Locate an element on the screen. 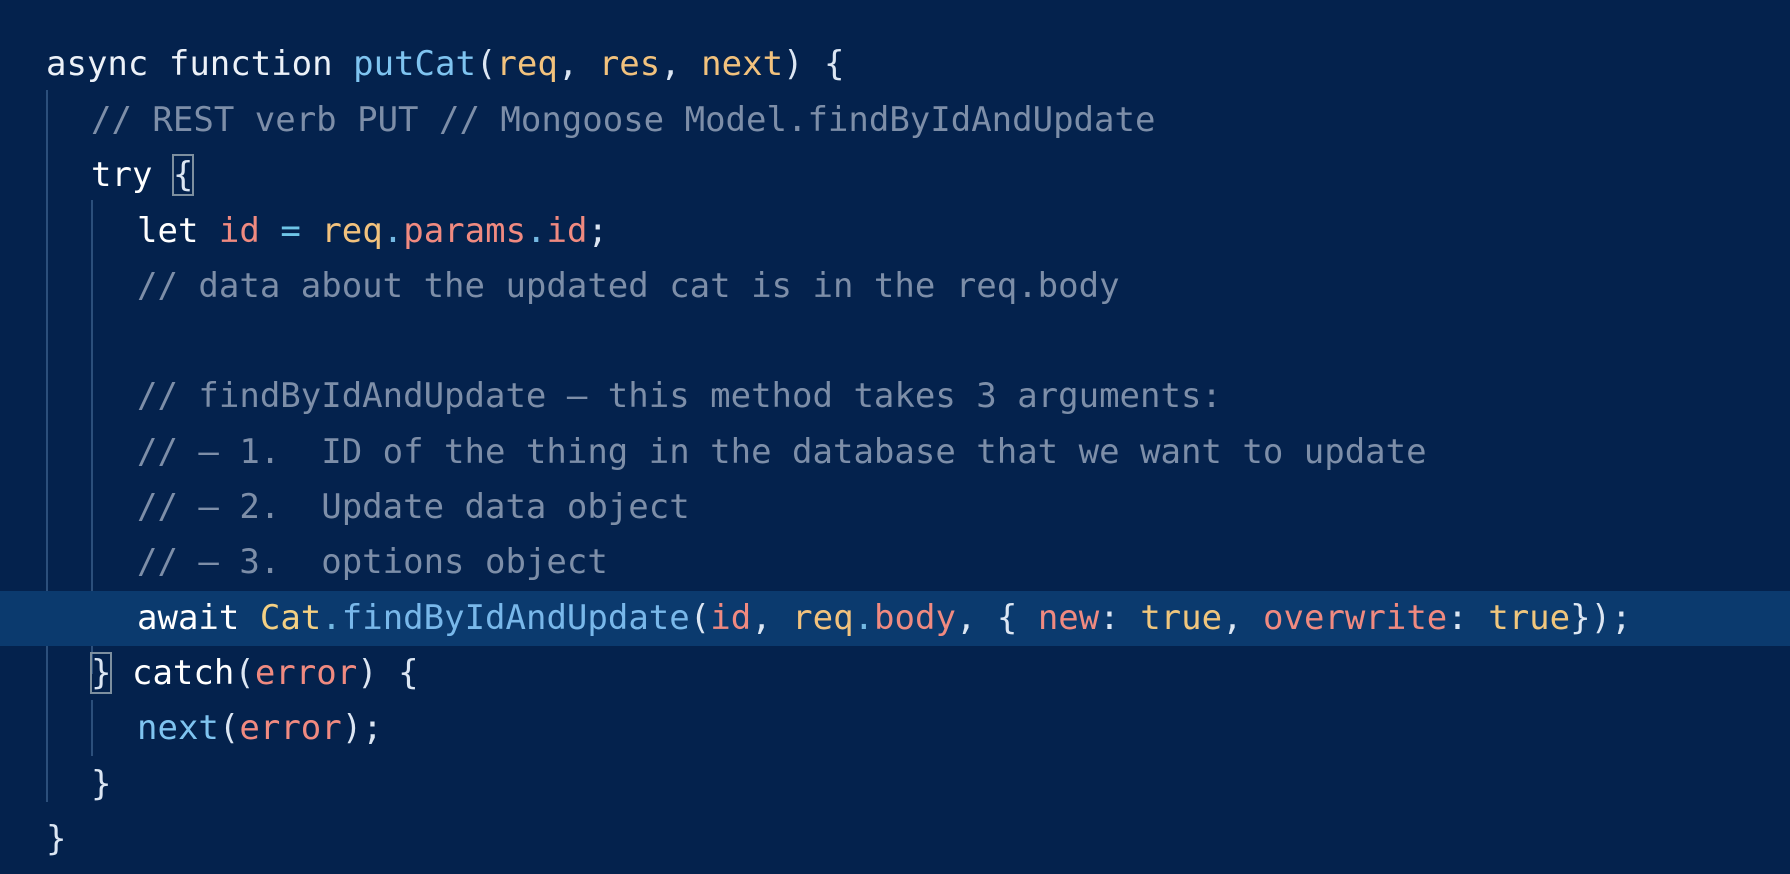  try-keyword: try is located at coordinates (122, 175).